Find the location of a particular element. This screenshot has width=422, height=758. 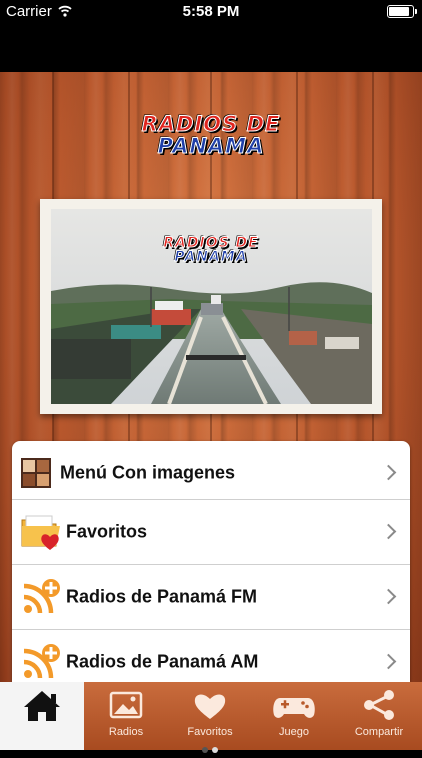

tab-label: Compartir is located at coordinates (379, 732).